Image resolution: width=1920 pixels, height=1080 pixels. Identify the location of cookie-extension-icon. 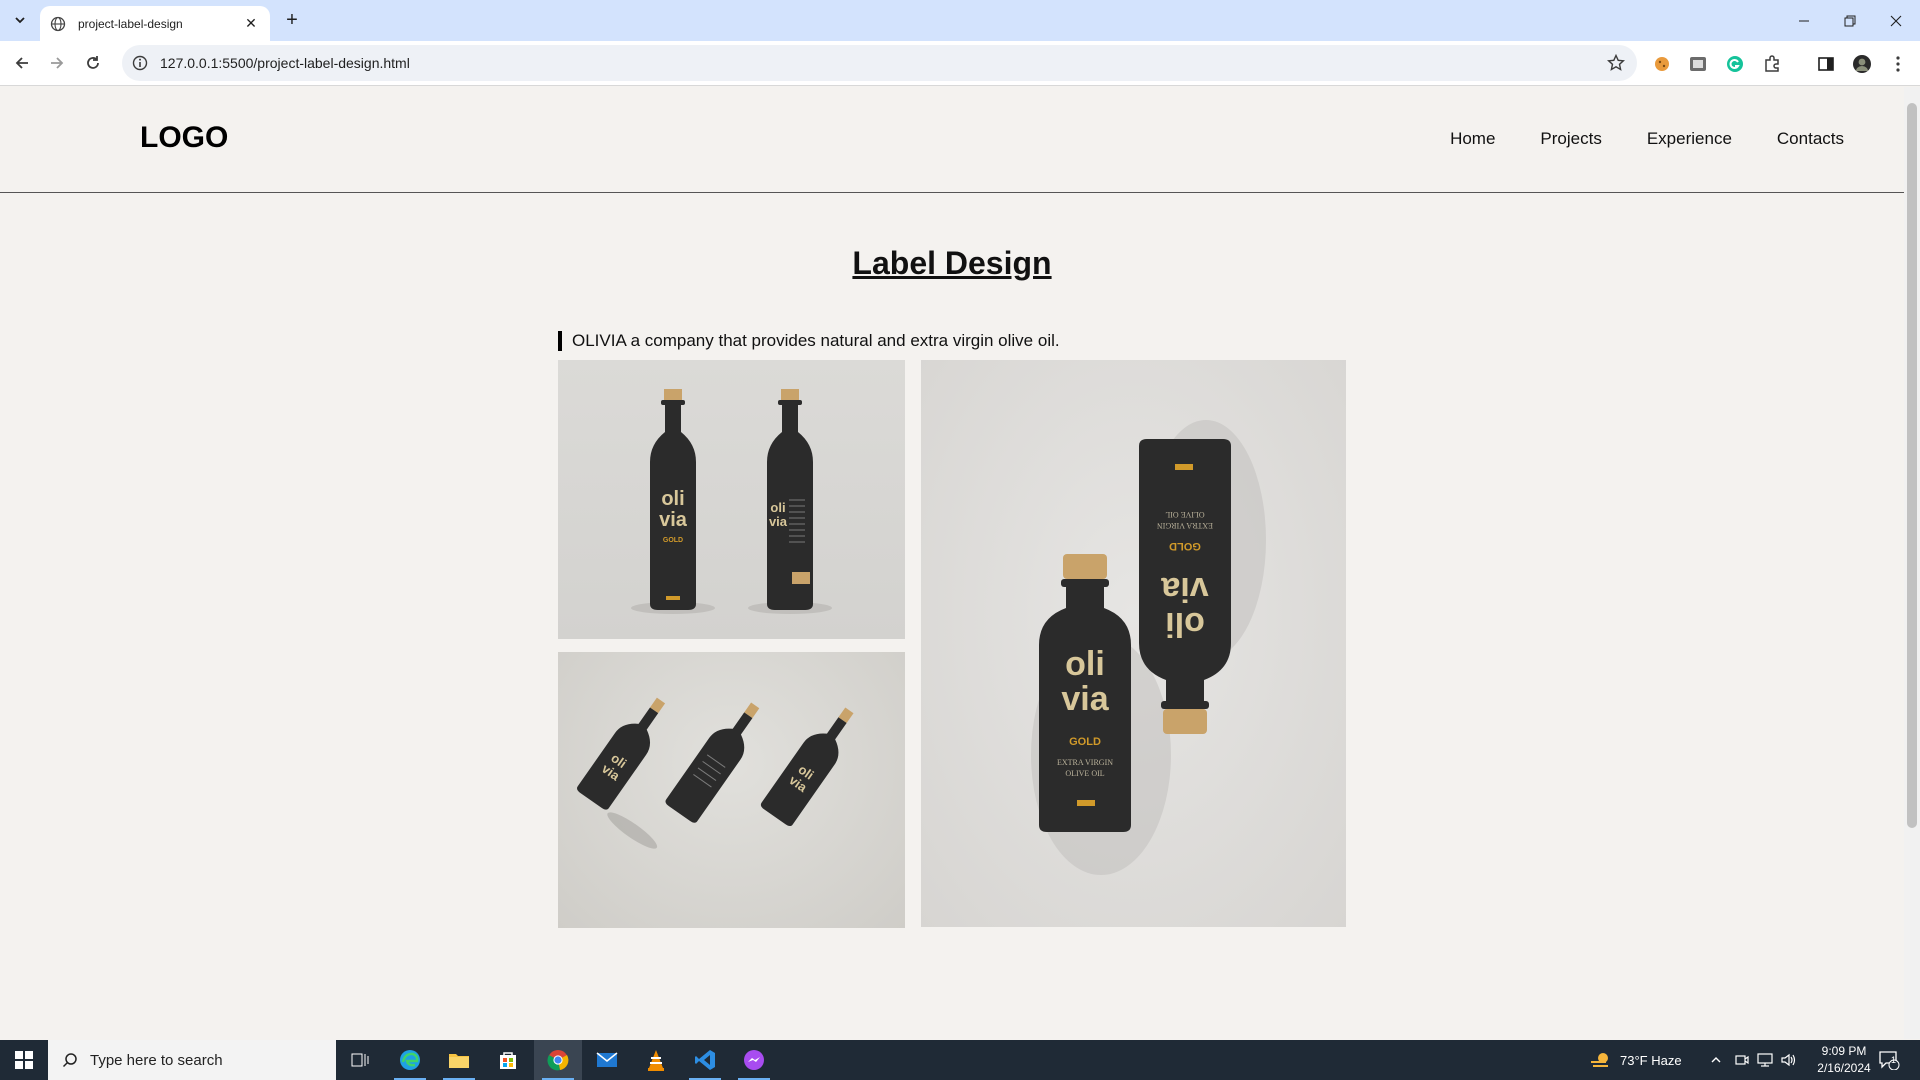
(1662, 64).